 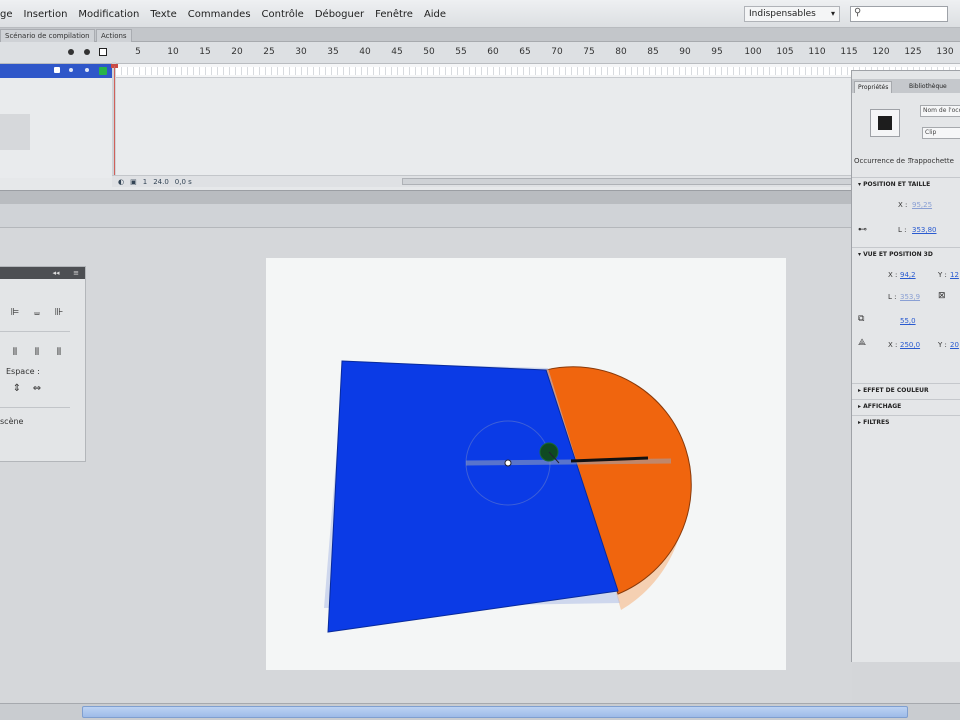 What do you see at coordinates (893, 275) in the screenshot?
I see `x3d-label: X :` at bounding box center [893, 275].